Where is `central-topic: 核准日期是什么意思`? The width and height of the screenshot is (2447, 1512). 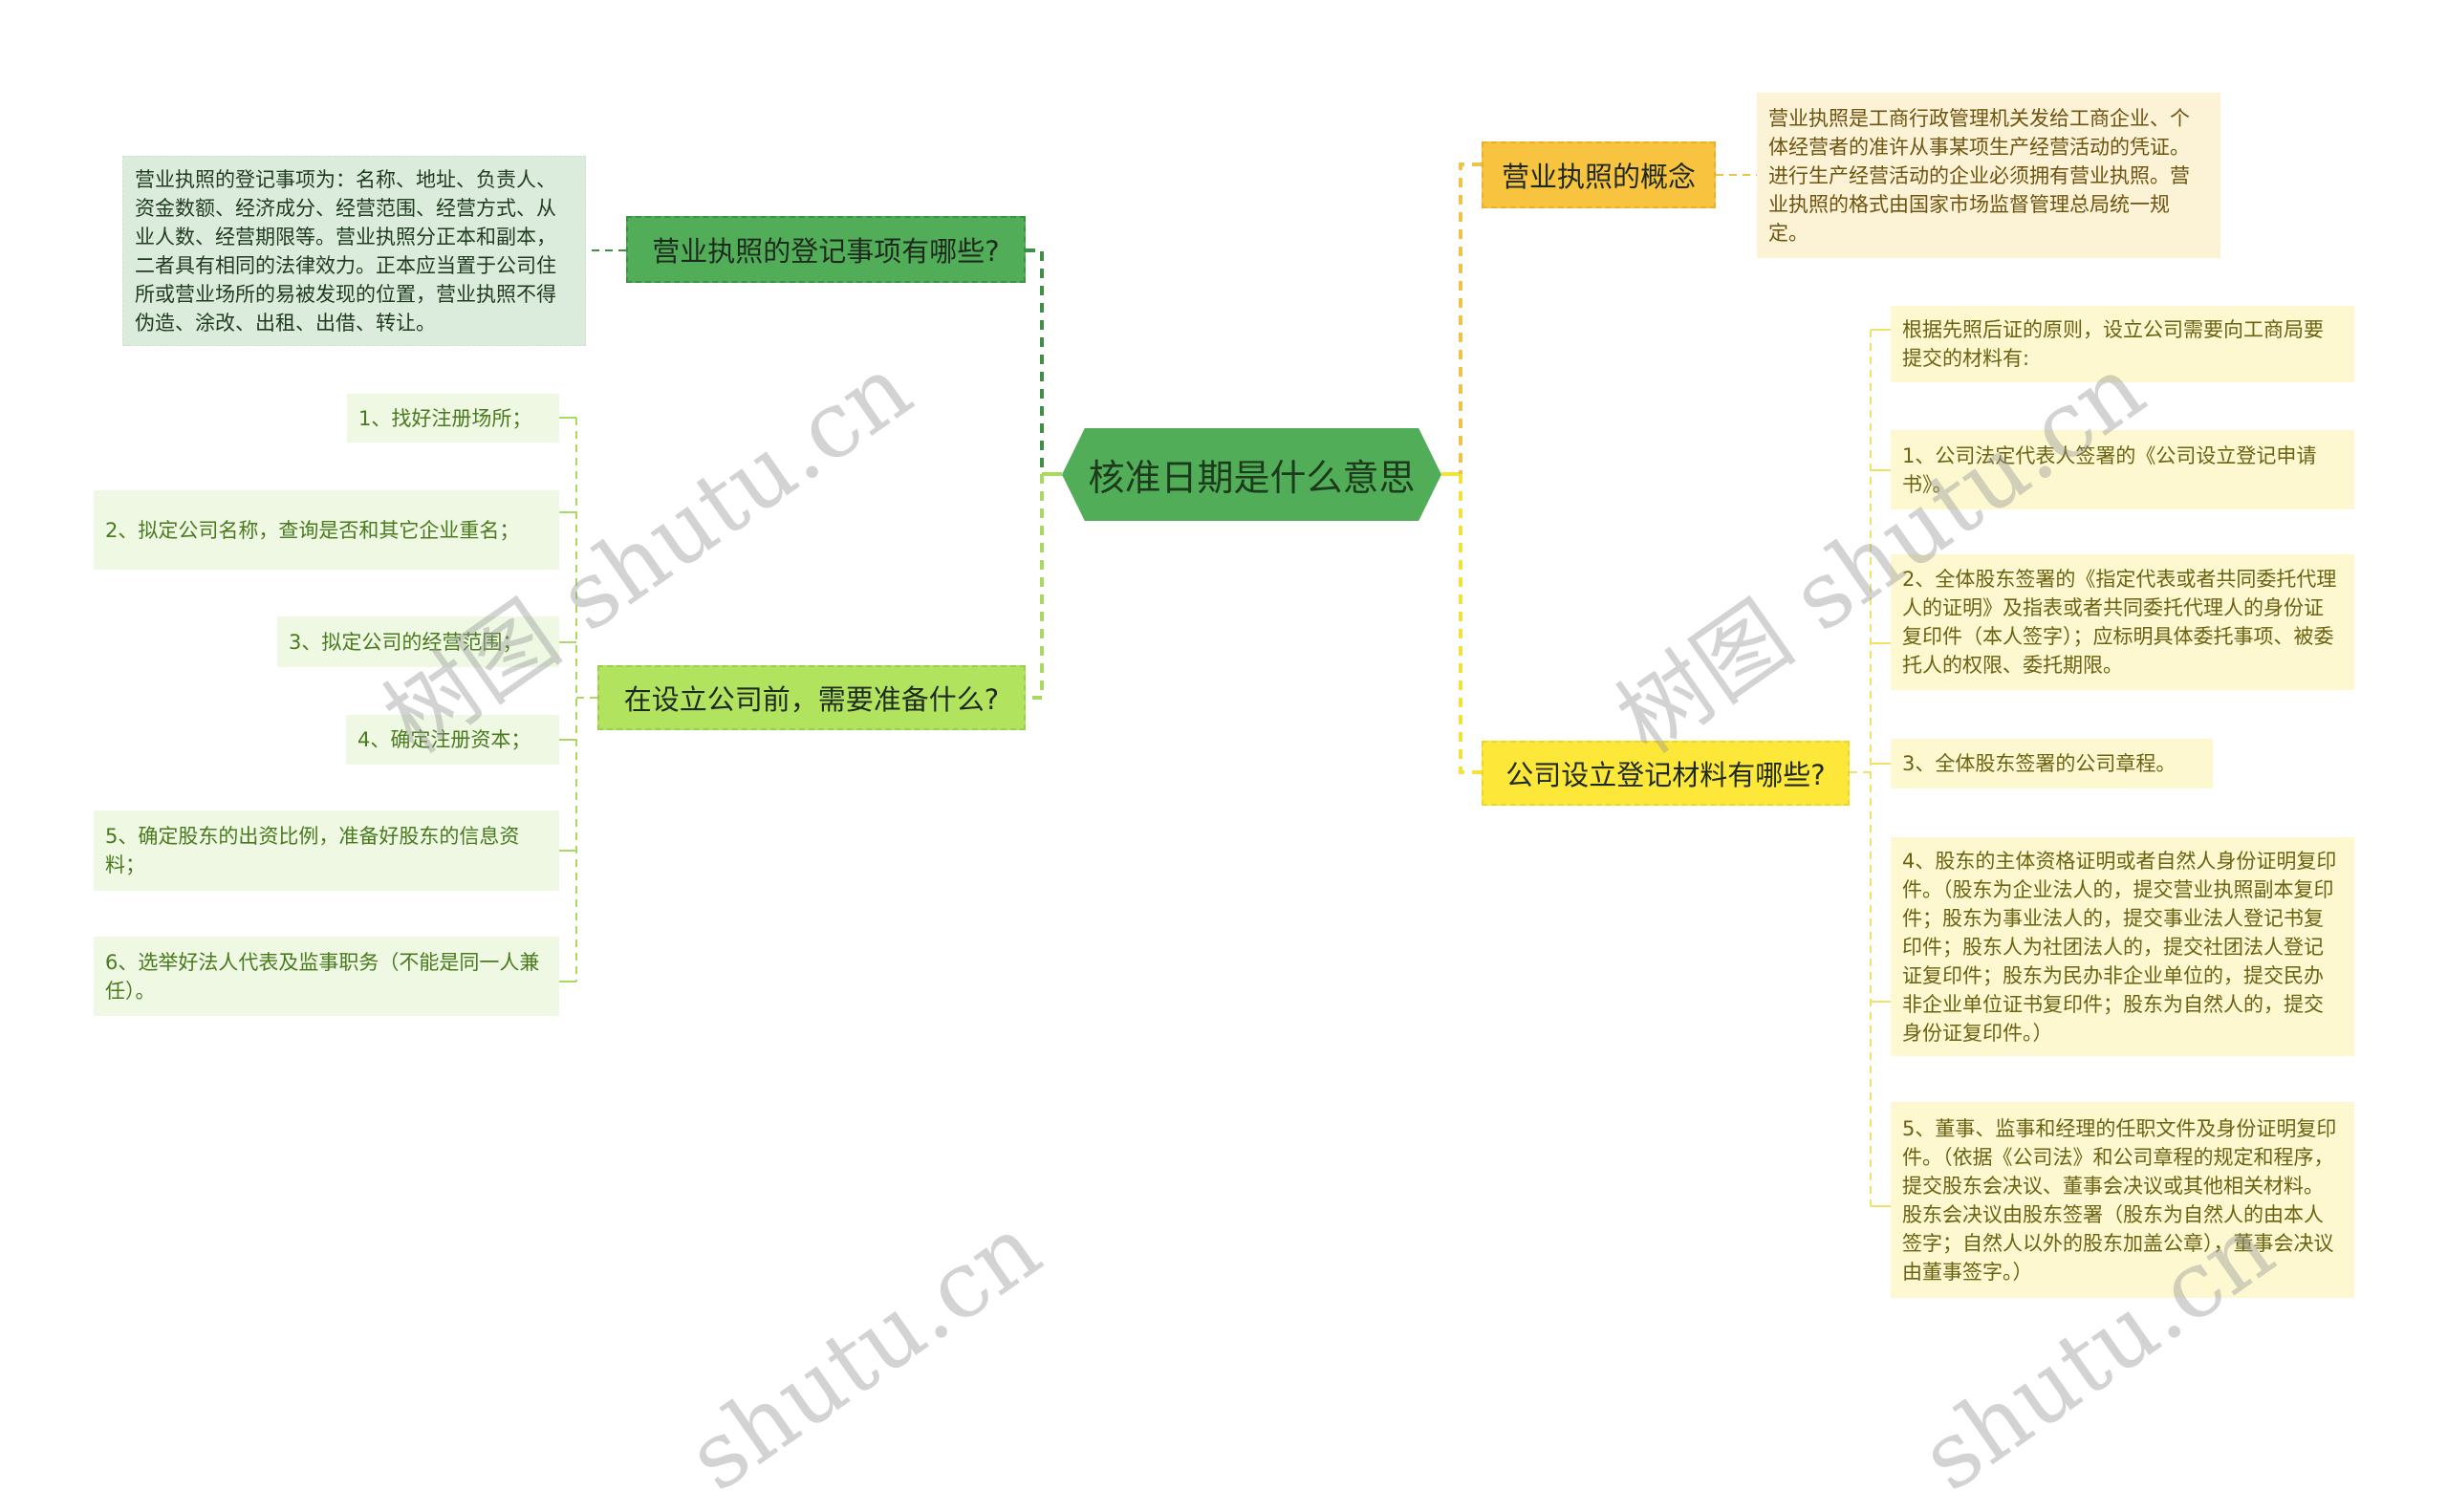
central-topic: 核准日期是什么意思 is located at coordinates (1251, 475).